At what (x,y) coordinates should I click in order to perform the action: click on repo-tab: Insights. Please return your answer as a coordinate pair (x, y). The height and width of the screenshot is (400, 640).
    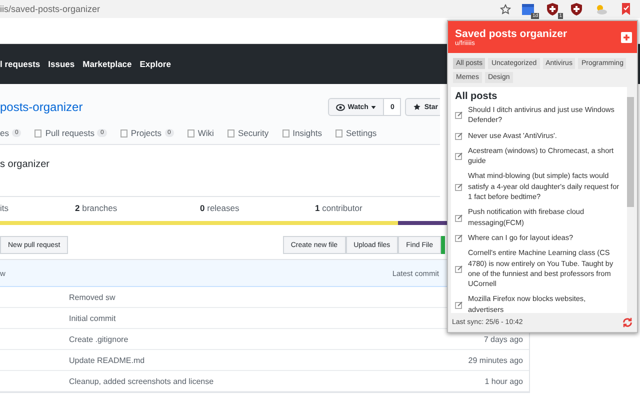
    Looking at the image, I should click on (302, 133).